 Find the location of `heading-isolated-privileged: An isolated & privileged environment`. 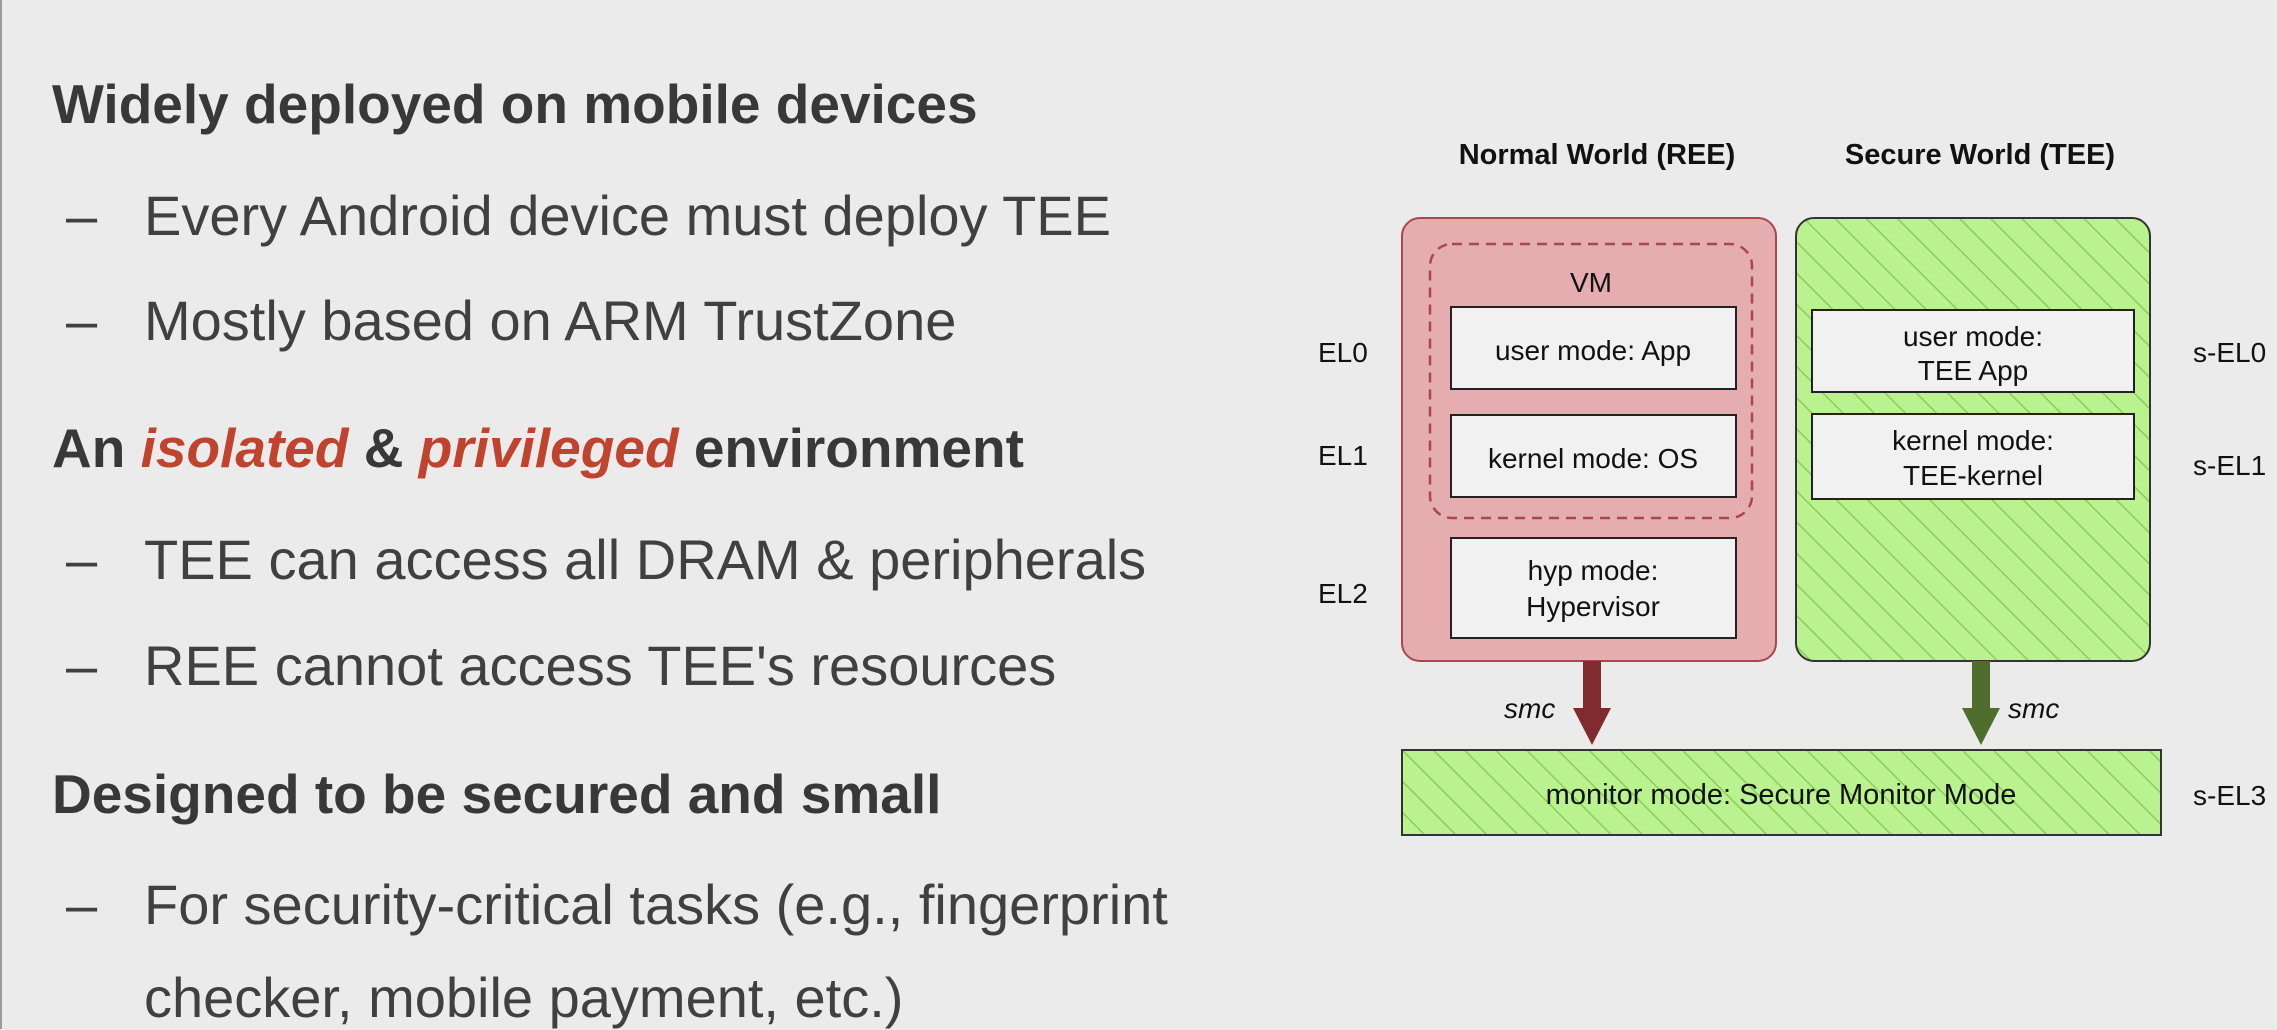

heading-isolated-privileged: An isolated & privileged environment is located at coordinates (538, 448).